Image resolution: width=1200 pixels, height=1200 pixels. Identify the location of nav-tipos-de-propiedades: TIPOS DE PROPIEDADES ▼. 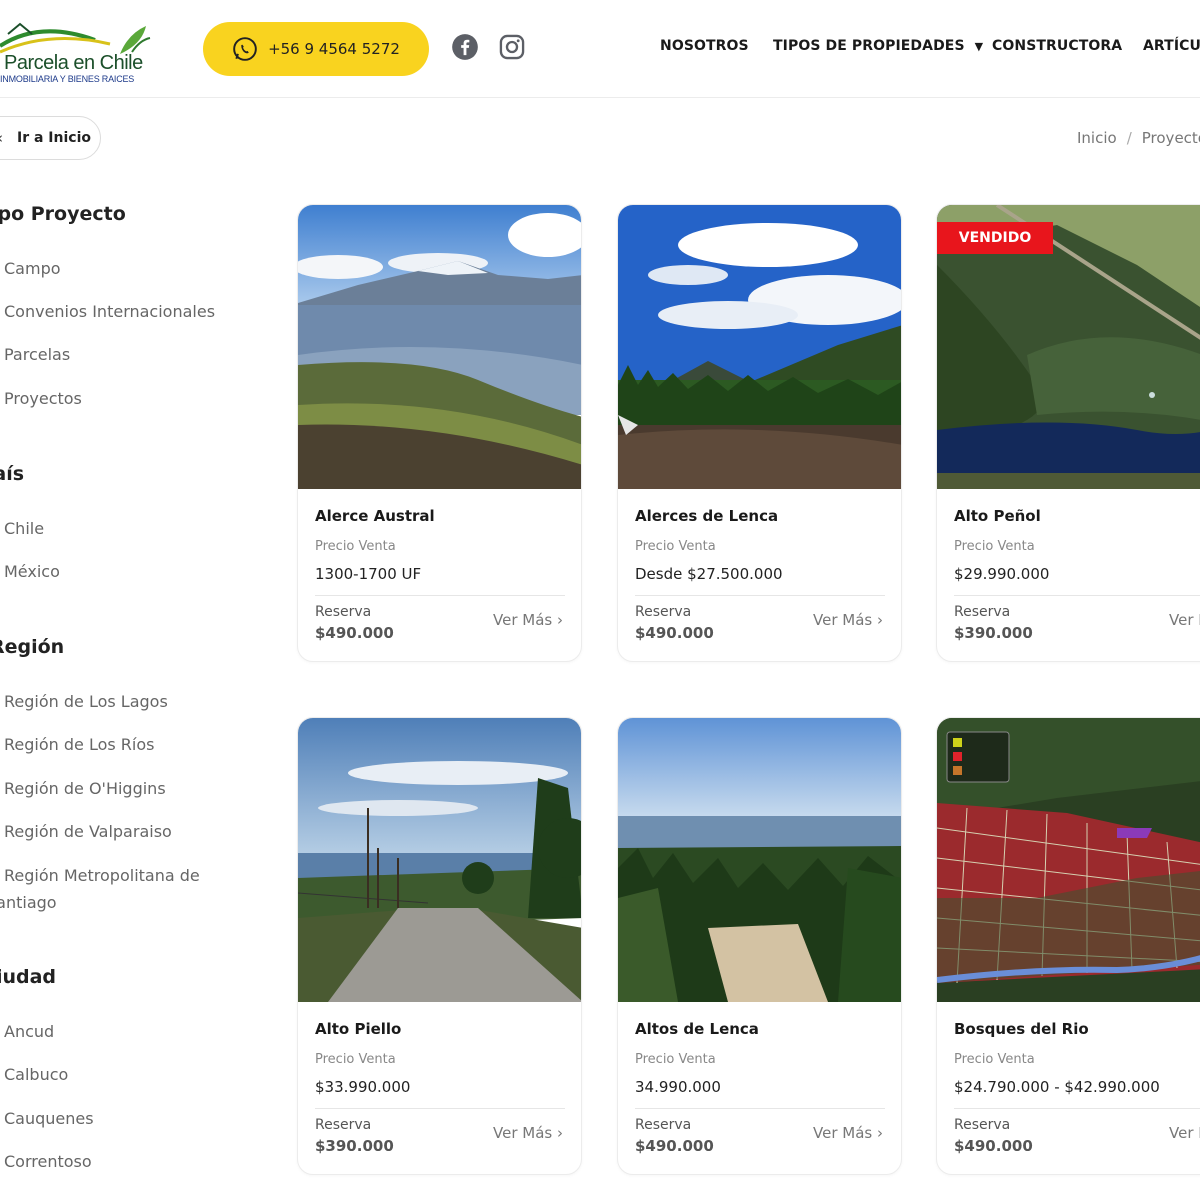
(882, 46).